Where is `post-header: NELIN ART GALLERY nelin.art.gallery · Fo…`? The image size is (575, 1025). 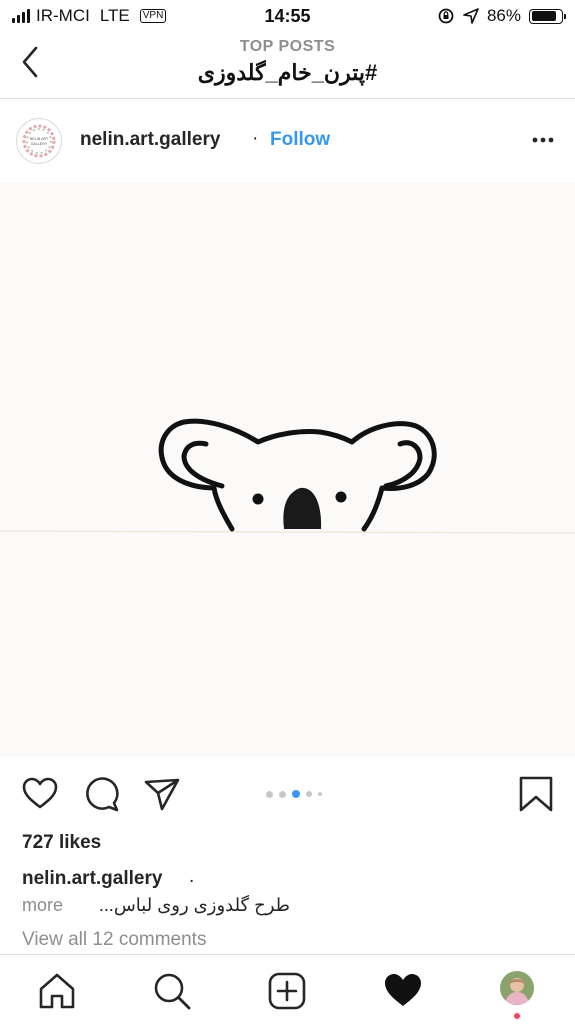 post-header: NELIN ART GALLERY nelin.art.gallery · Fo… is located at coordinates (287, 140).